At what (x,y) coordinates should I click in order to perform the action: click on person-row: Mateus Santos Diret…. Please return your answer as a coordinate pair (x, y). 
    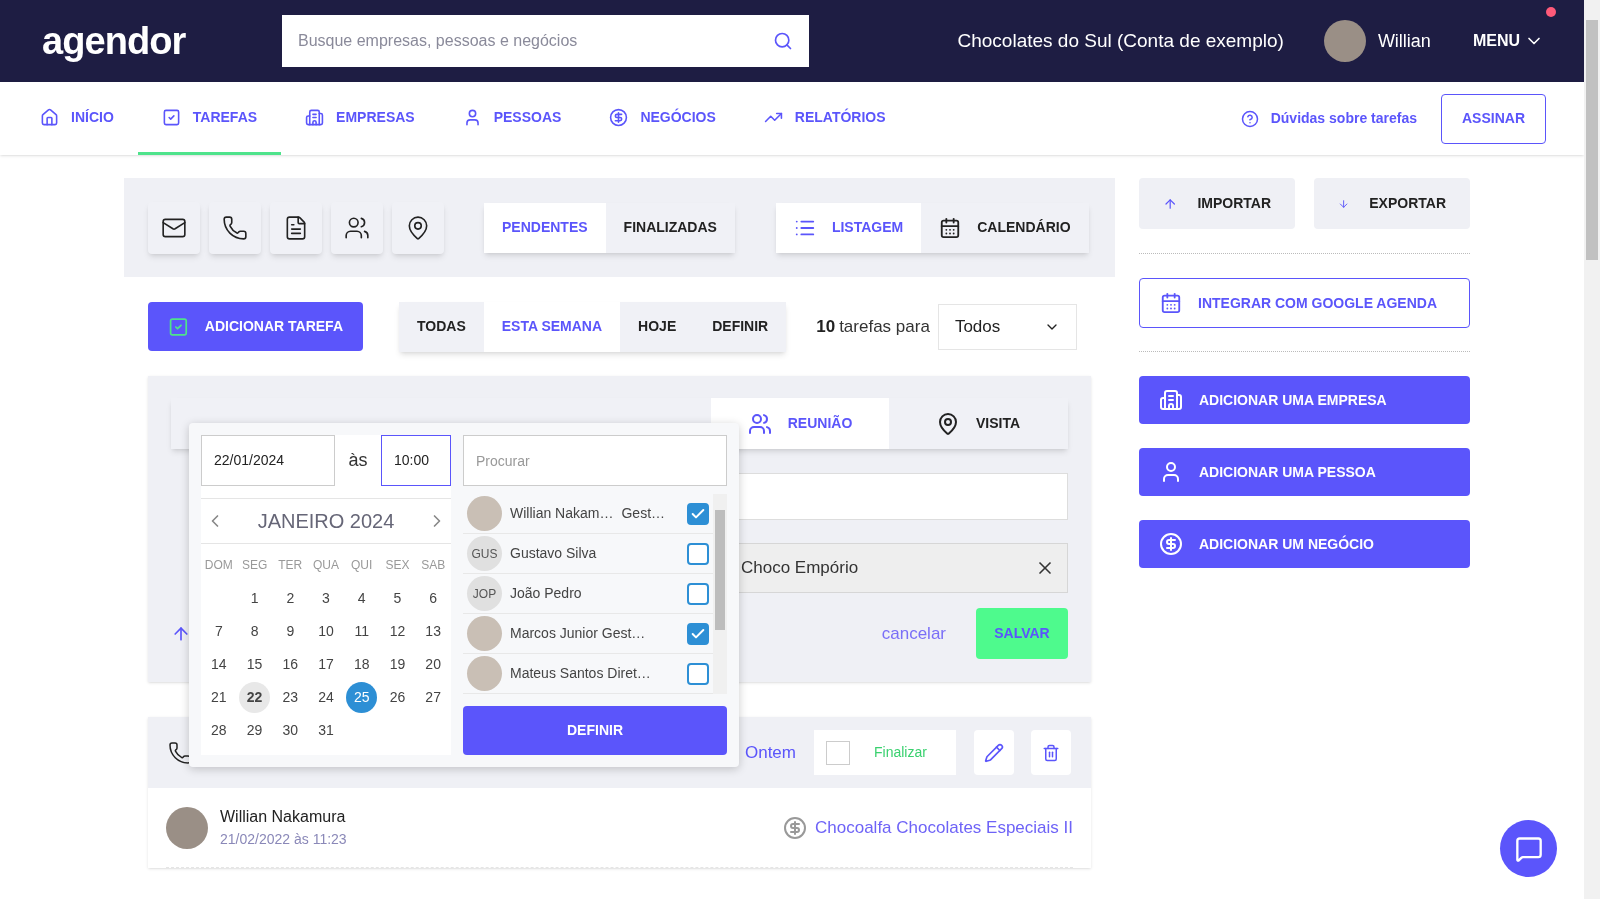
    Looking at the image, I should click on (588, 674).